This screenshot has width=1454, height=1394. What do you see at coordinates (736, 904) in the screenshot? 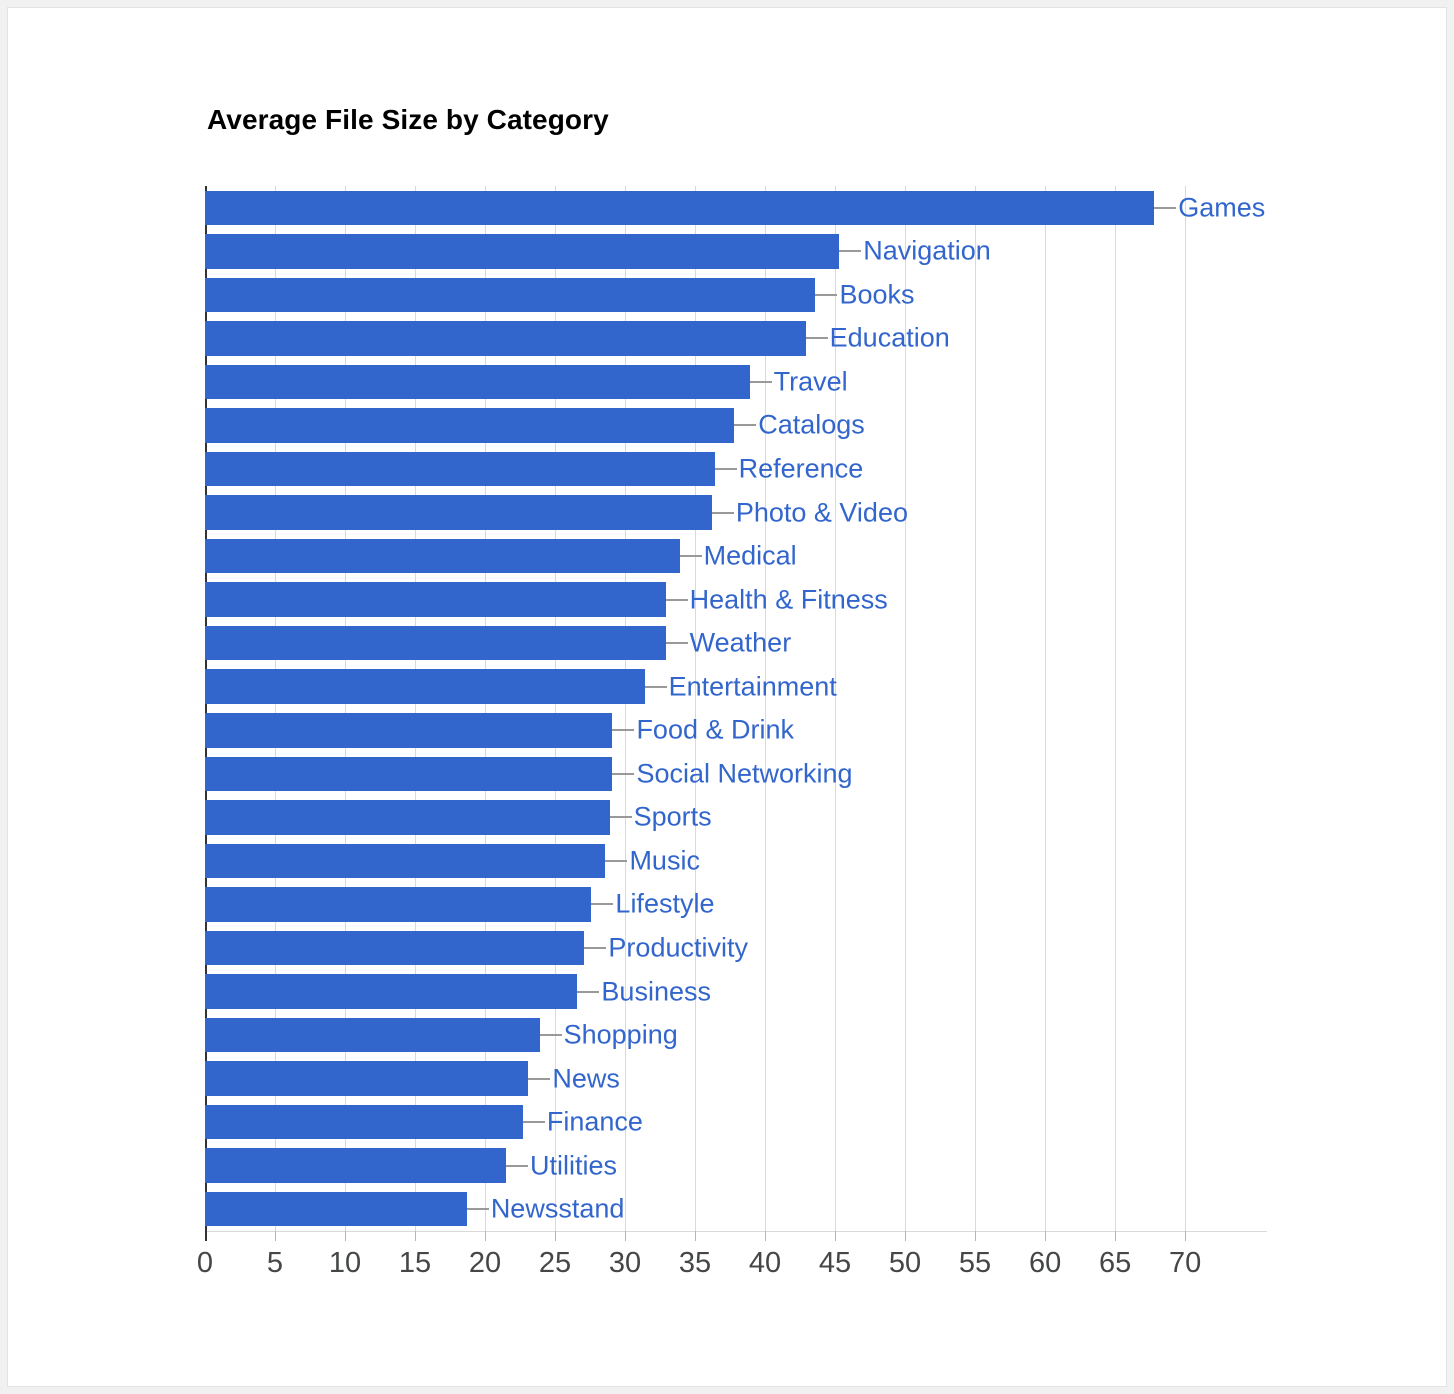
I see `bar-row: Lifestyle` at bounding box center [736, 904].